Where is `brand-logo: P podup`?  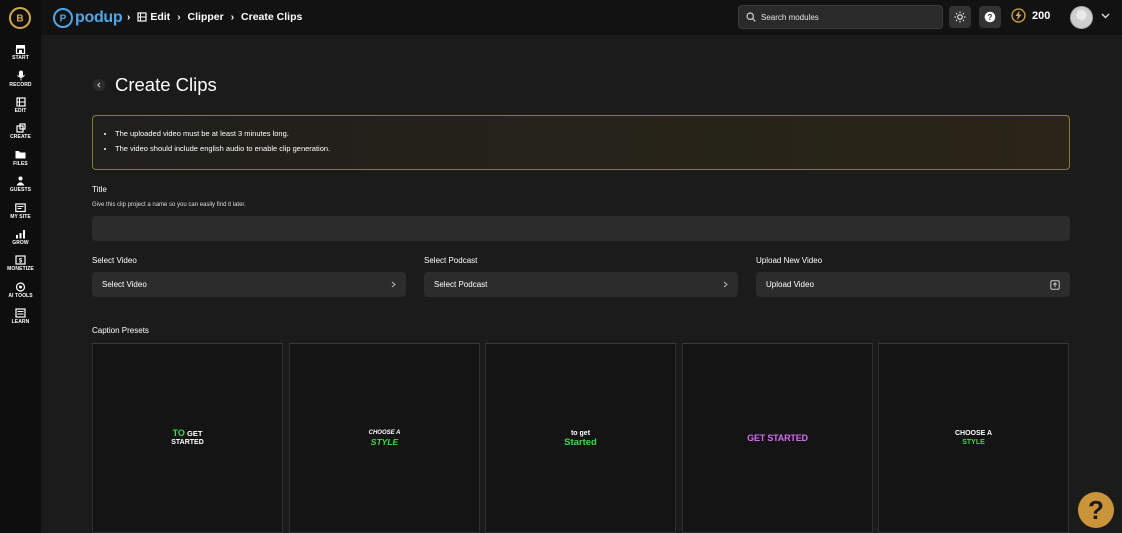 brand-logo: P podup is located at coordinates (88, 17).